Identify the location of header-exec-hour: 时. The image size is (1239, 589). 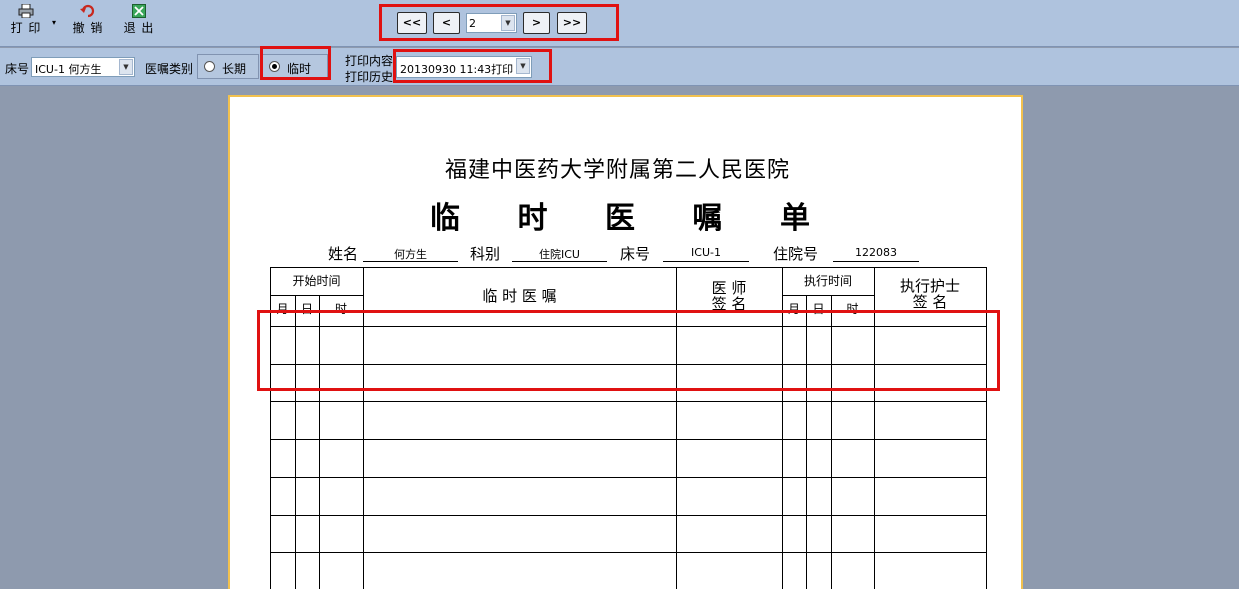
(852, 309).